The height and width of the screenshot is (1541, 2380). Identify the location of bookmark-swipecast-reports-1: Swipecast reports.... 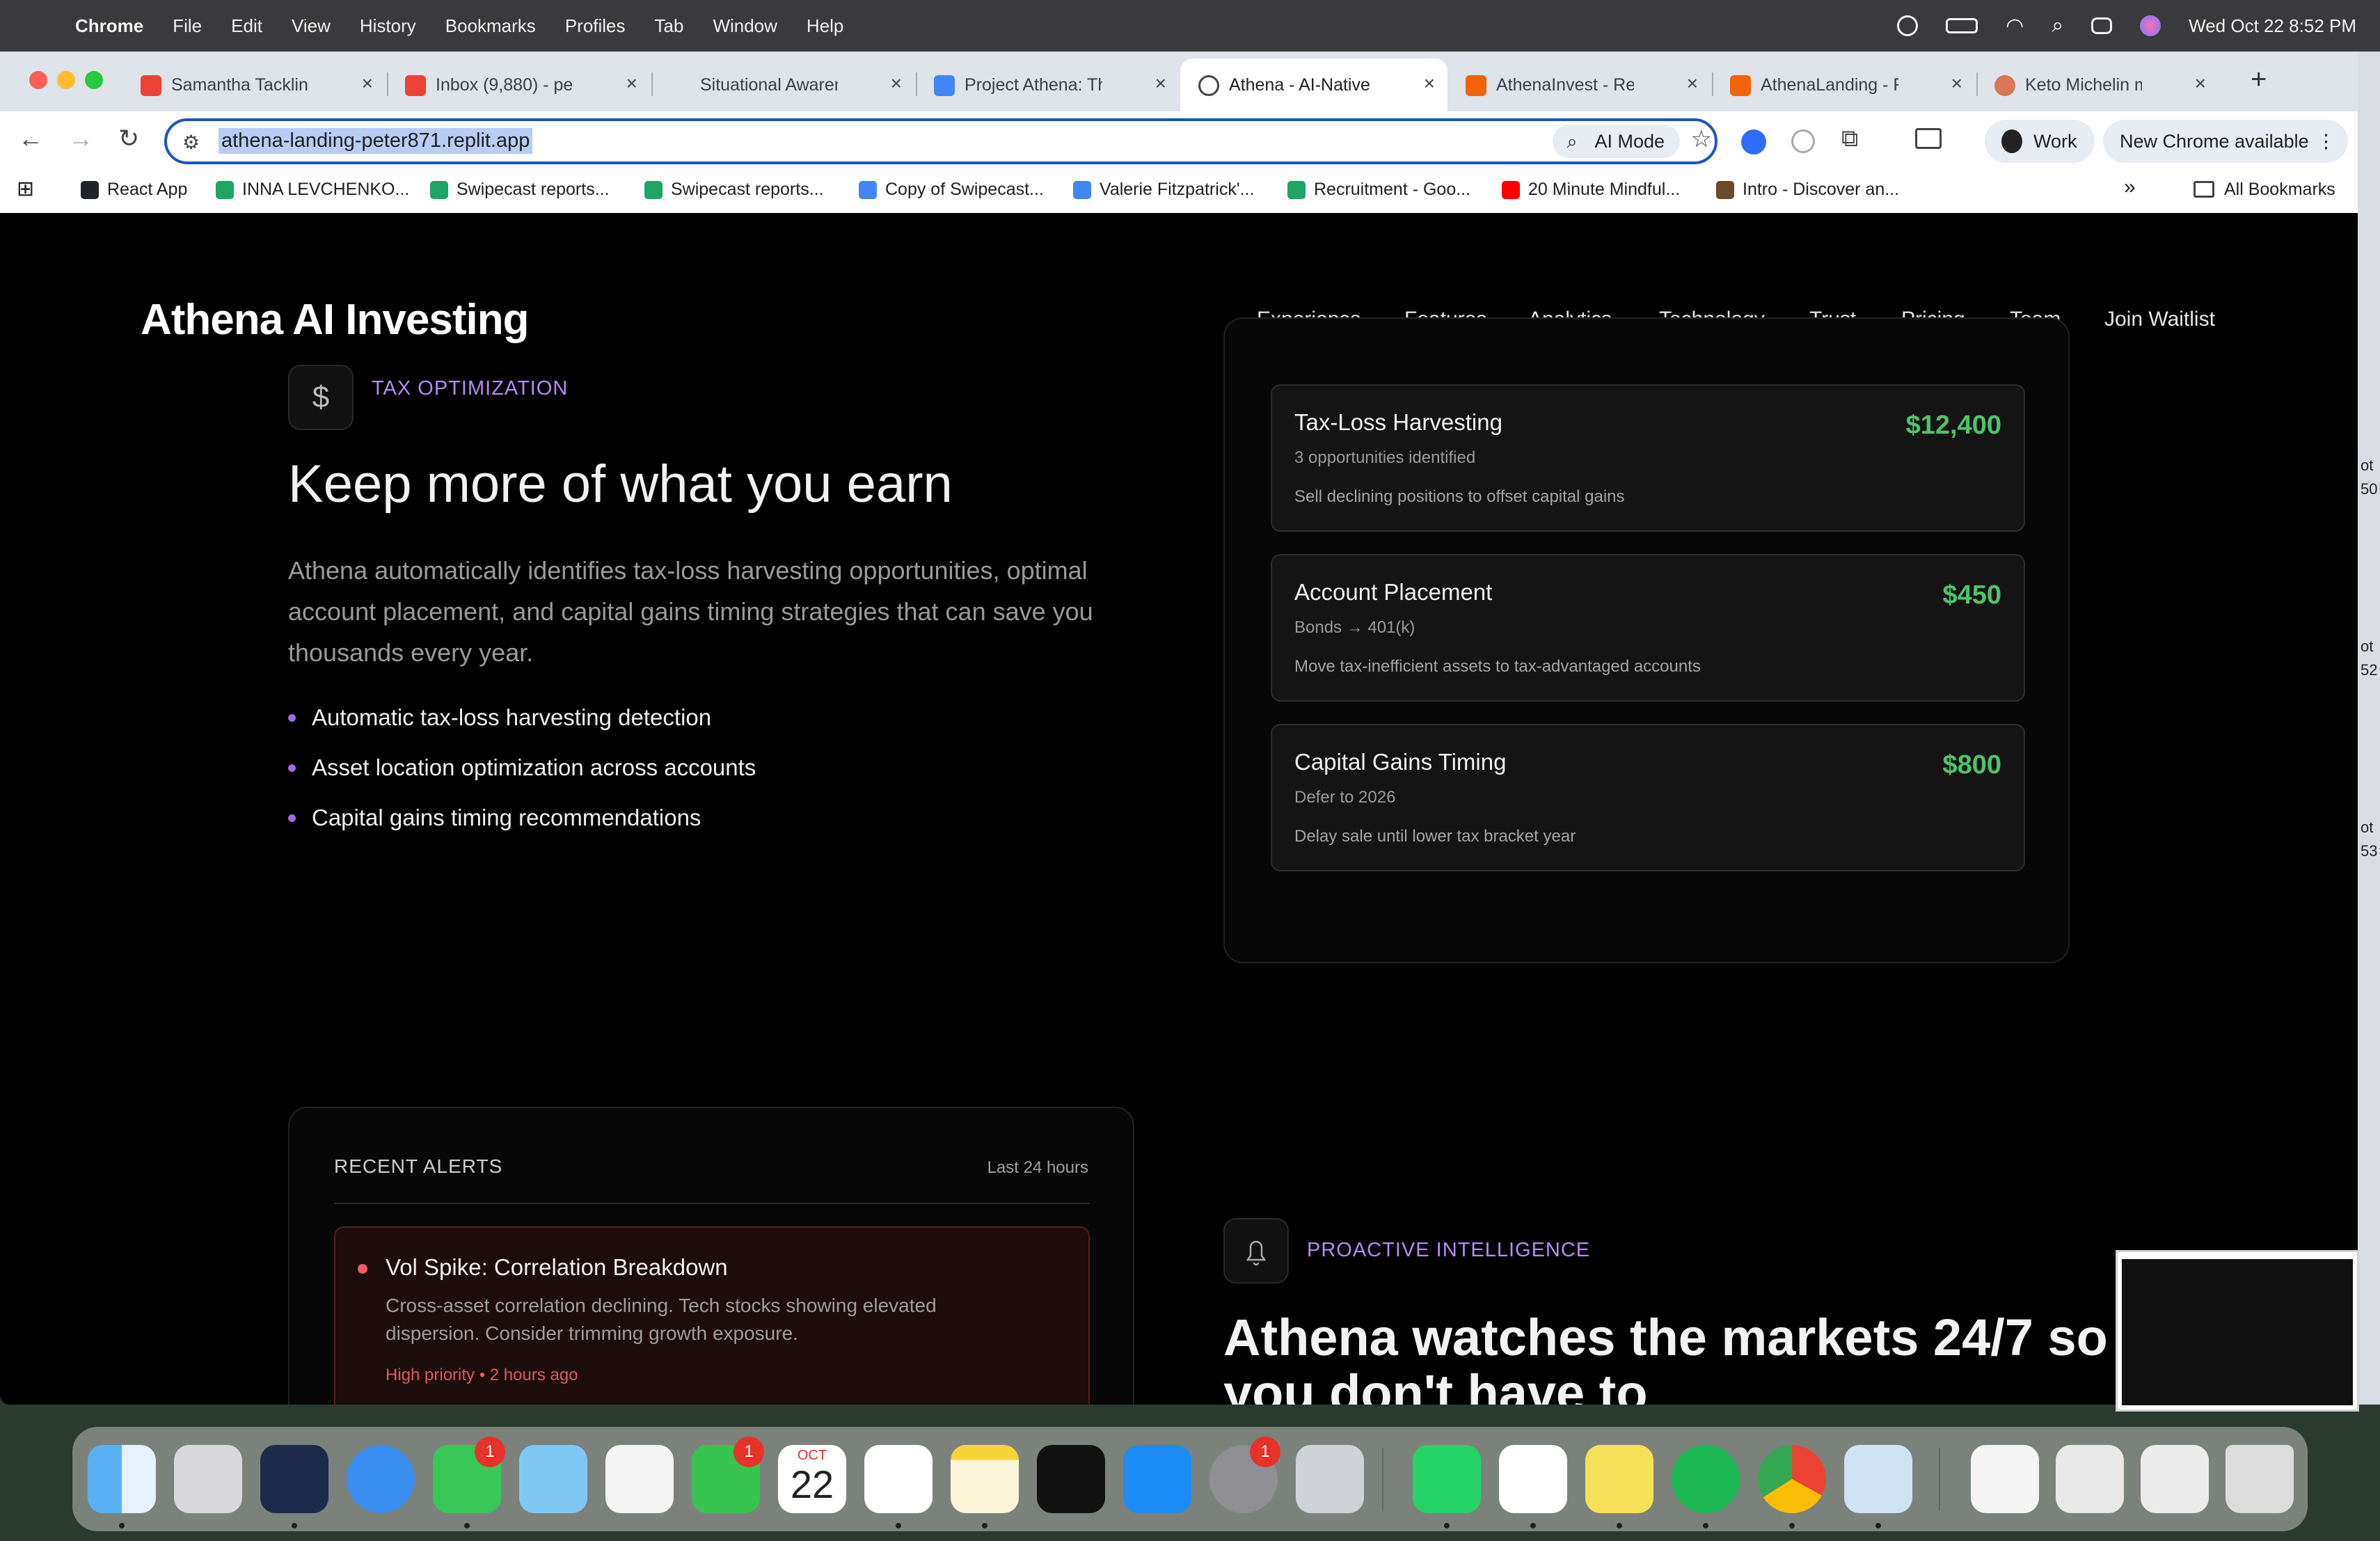
(520, 190).